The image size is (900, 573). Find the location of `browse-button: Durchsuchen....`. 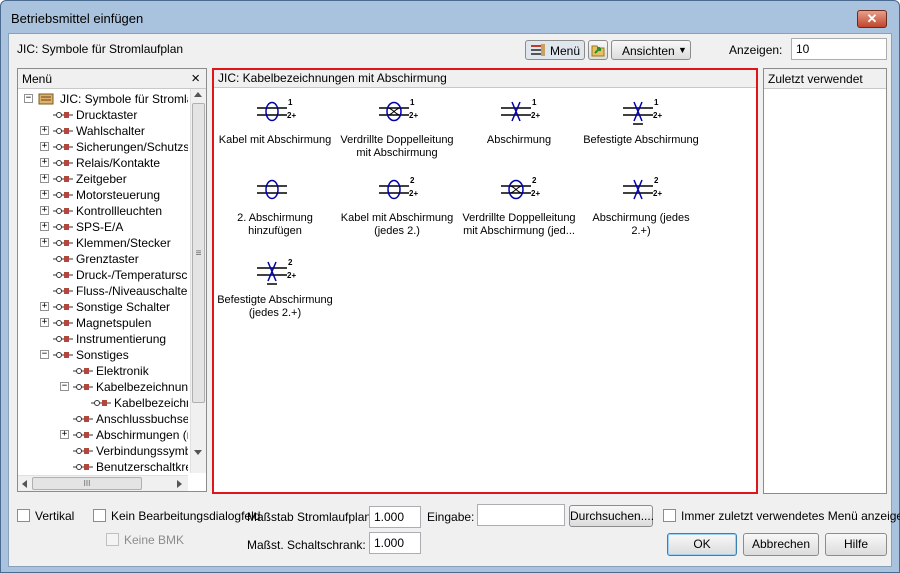

browse-button: Durchsuchen.... is located at coordinates (611, 516).